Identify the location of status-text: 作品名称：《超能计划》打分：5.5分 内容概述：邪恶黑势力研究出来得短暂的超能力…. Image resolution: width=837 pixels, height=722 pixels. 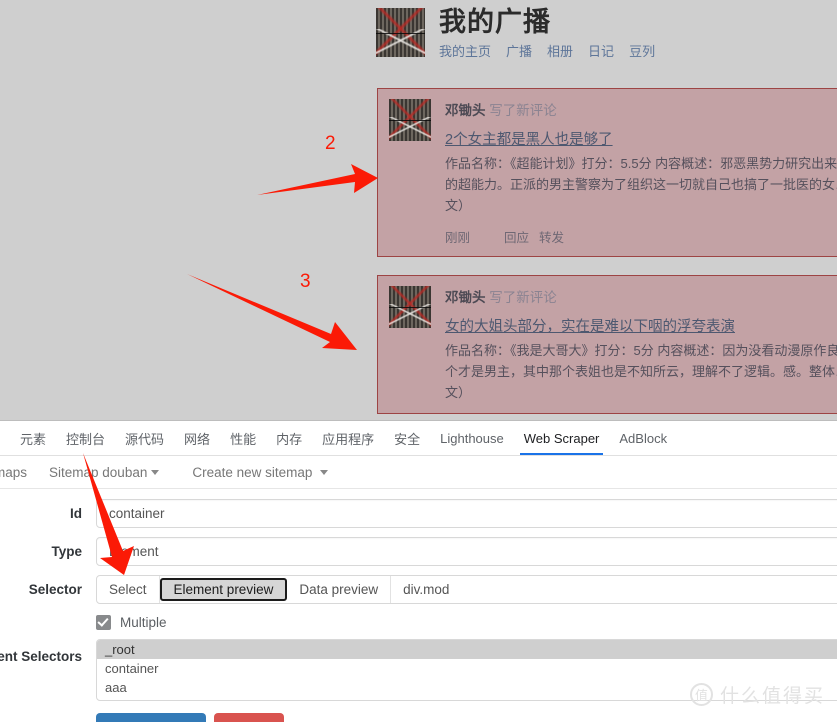
(641, 184).